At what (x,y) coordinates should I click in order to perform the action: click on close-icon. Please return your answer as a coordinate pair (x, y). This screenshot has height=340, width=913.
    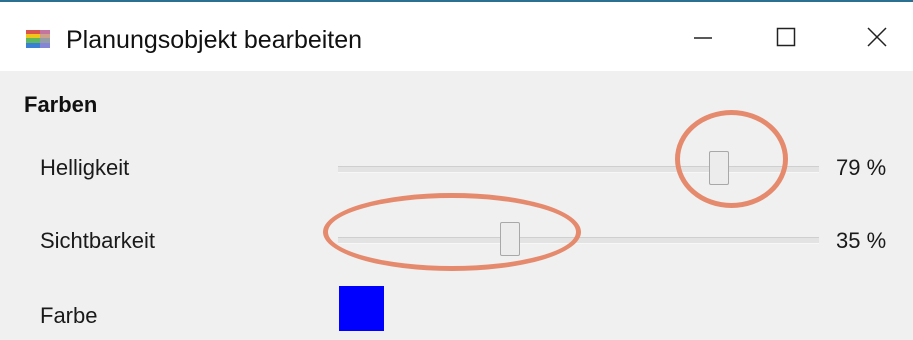
    Looking at the image, I should click on (877, 37).